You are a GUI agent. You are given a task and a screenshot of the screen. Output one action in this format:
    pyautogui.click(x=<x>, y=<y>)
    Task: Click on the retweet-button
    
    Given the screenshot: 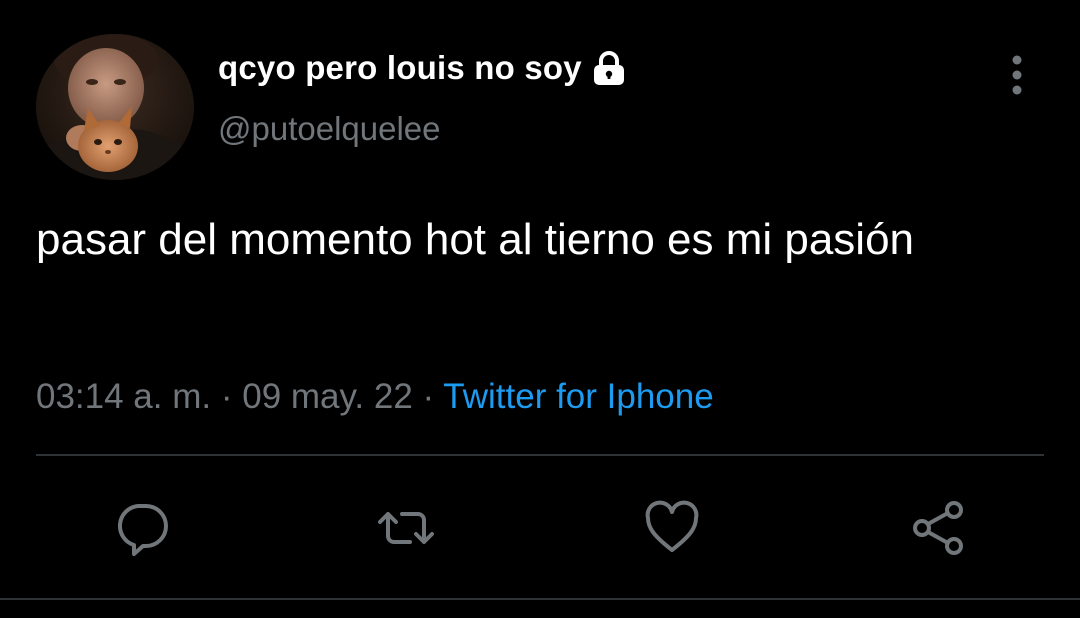 What is the action you would take?
    pyautogui.click(x=406, y=528)
    